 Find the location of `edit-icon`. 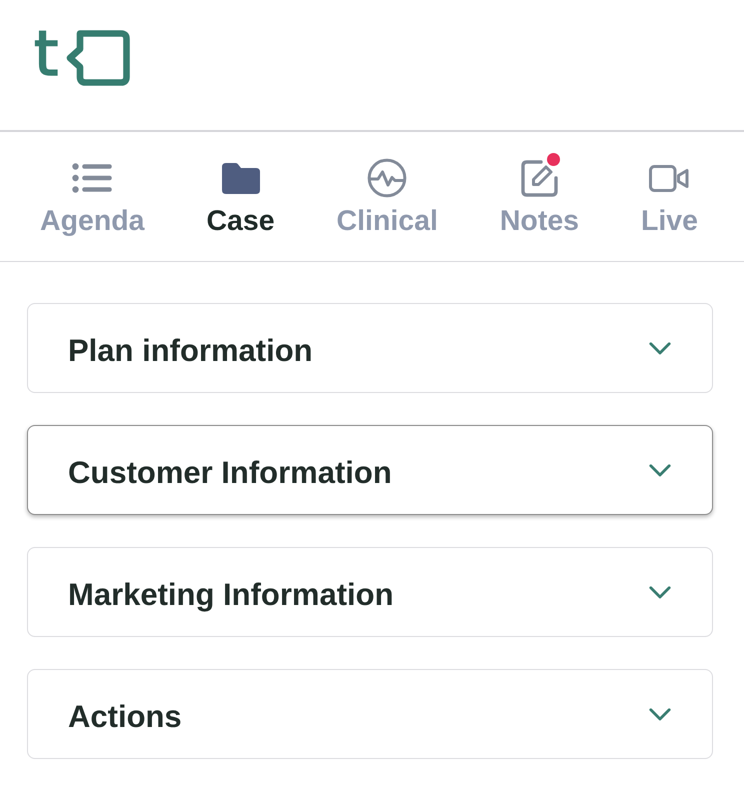

edit-icon is located at coordinates (539, 178).